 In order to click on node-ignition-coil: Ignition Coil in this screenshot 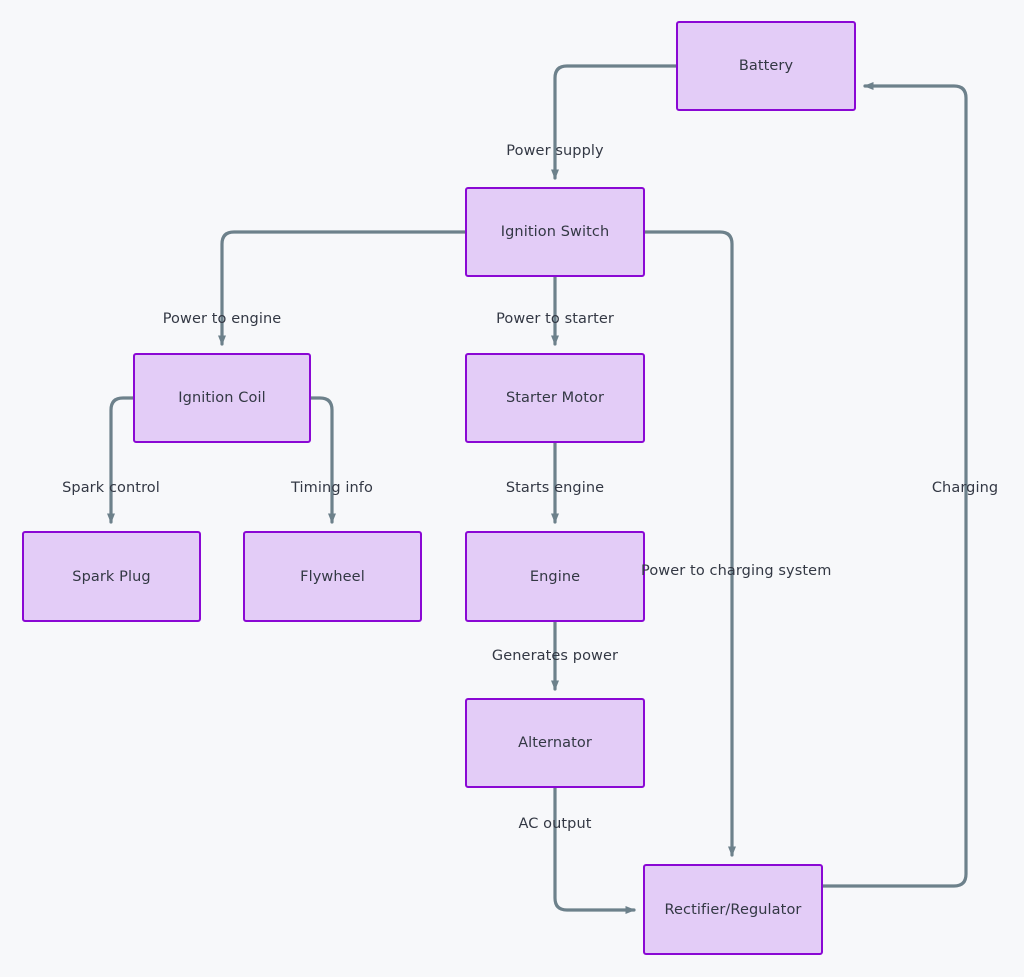, I will do `click(222, 398)`.